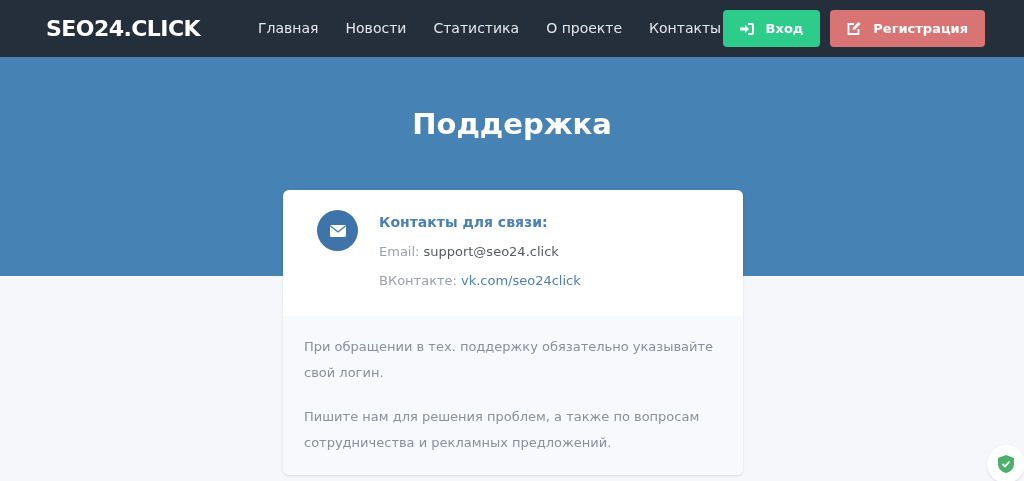  Describe the element at coordinates (502, 430) in the screenshot. I see `support-note: Пишите нам для решения проблем, а также по вопросам сотрудничества и рекламных предложений.` at that location.